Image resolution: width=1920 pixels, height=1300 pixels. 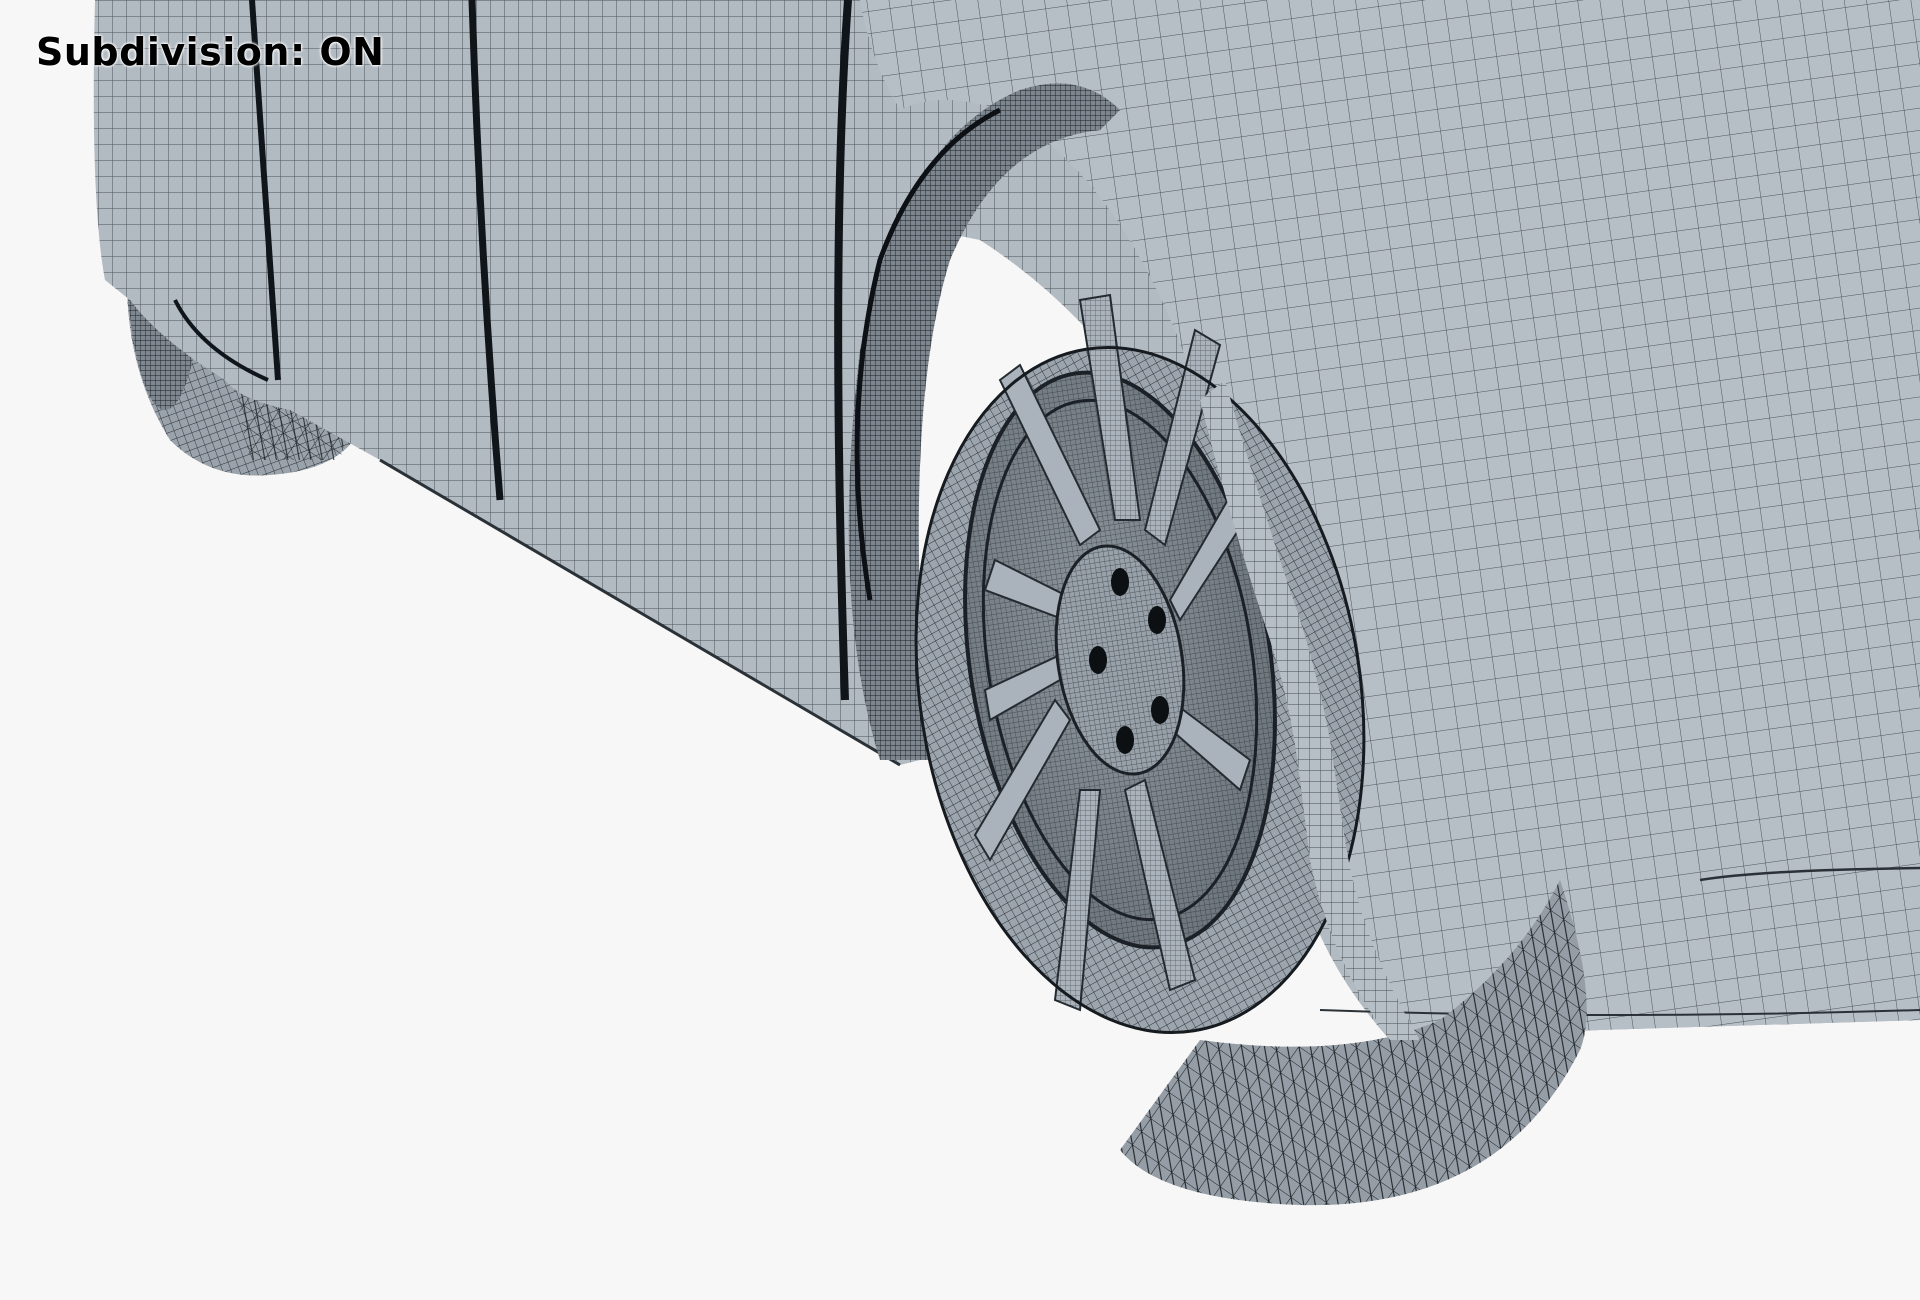 I want to click on subdivision-state: ON, so click(x=352, y=52).